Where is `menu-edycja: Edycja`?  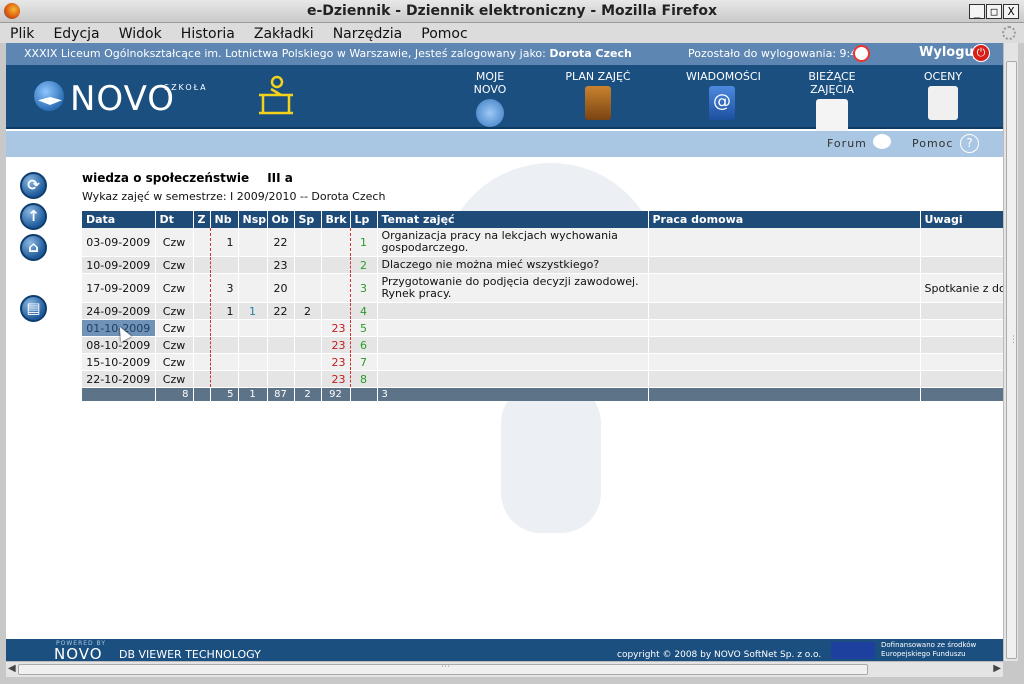 menu-edycja: Edycja is located at coordinates (76, 33).